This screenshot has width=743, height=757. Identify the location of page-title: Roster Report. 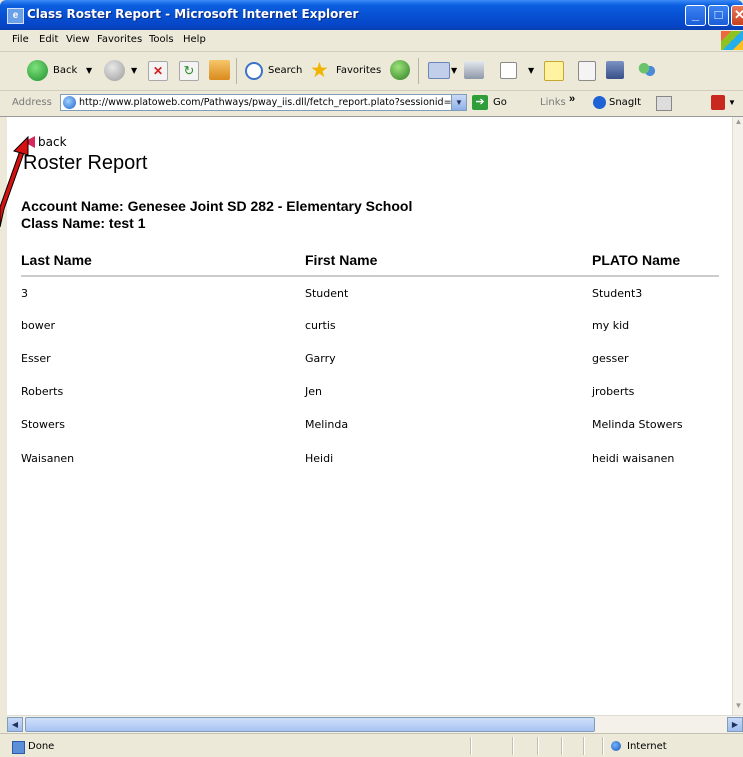
(85, 163).